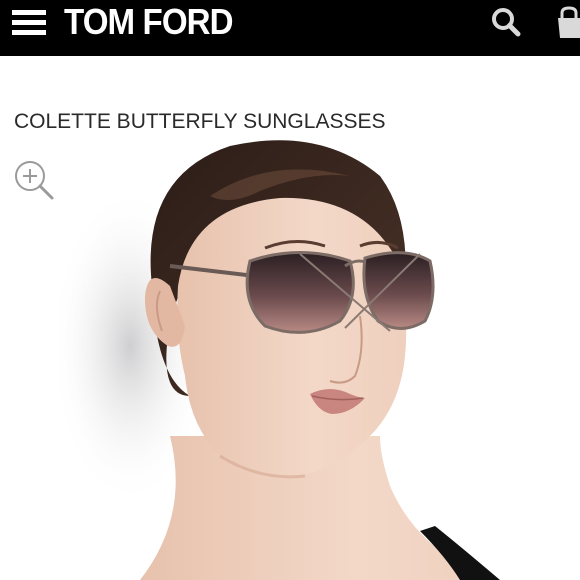 This screenshot has width=580, height=580. What do you see at coordinates (34, 180) in the screenshot?
I see `zoom-in-icon` at bounding box center [34, 180].